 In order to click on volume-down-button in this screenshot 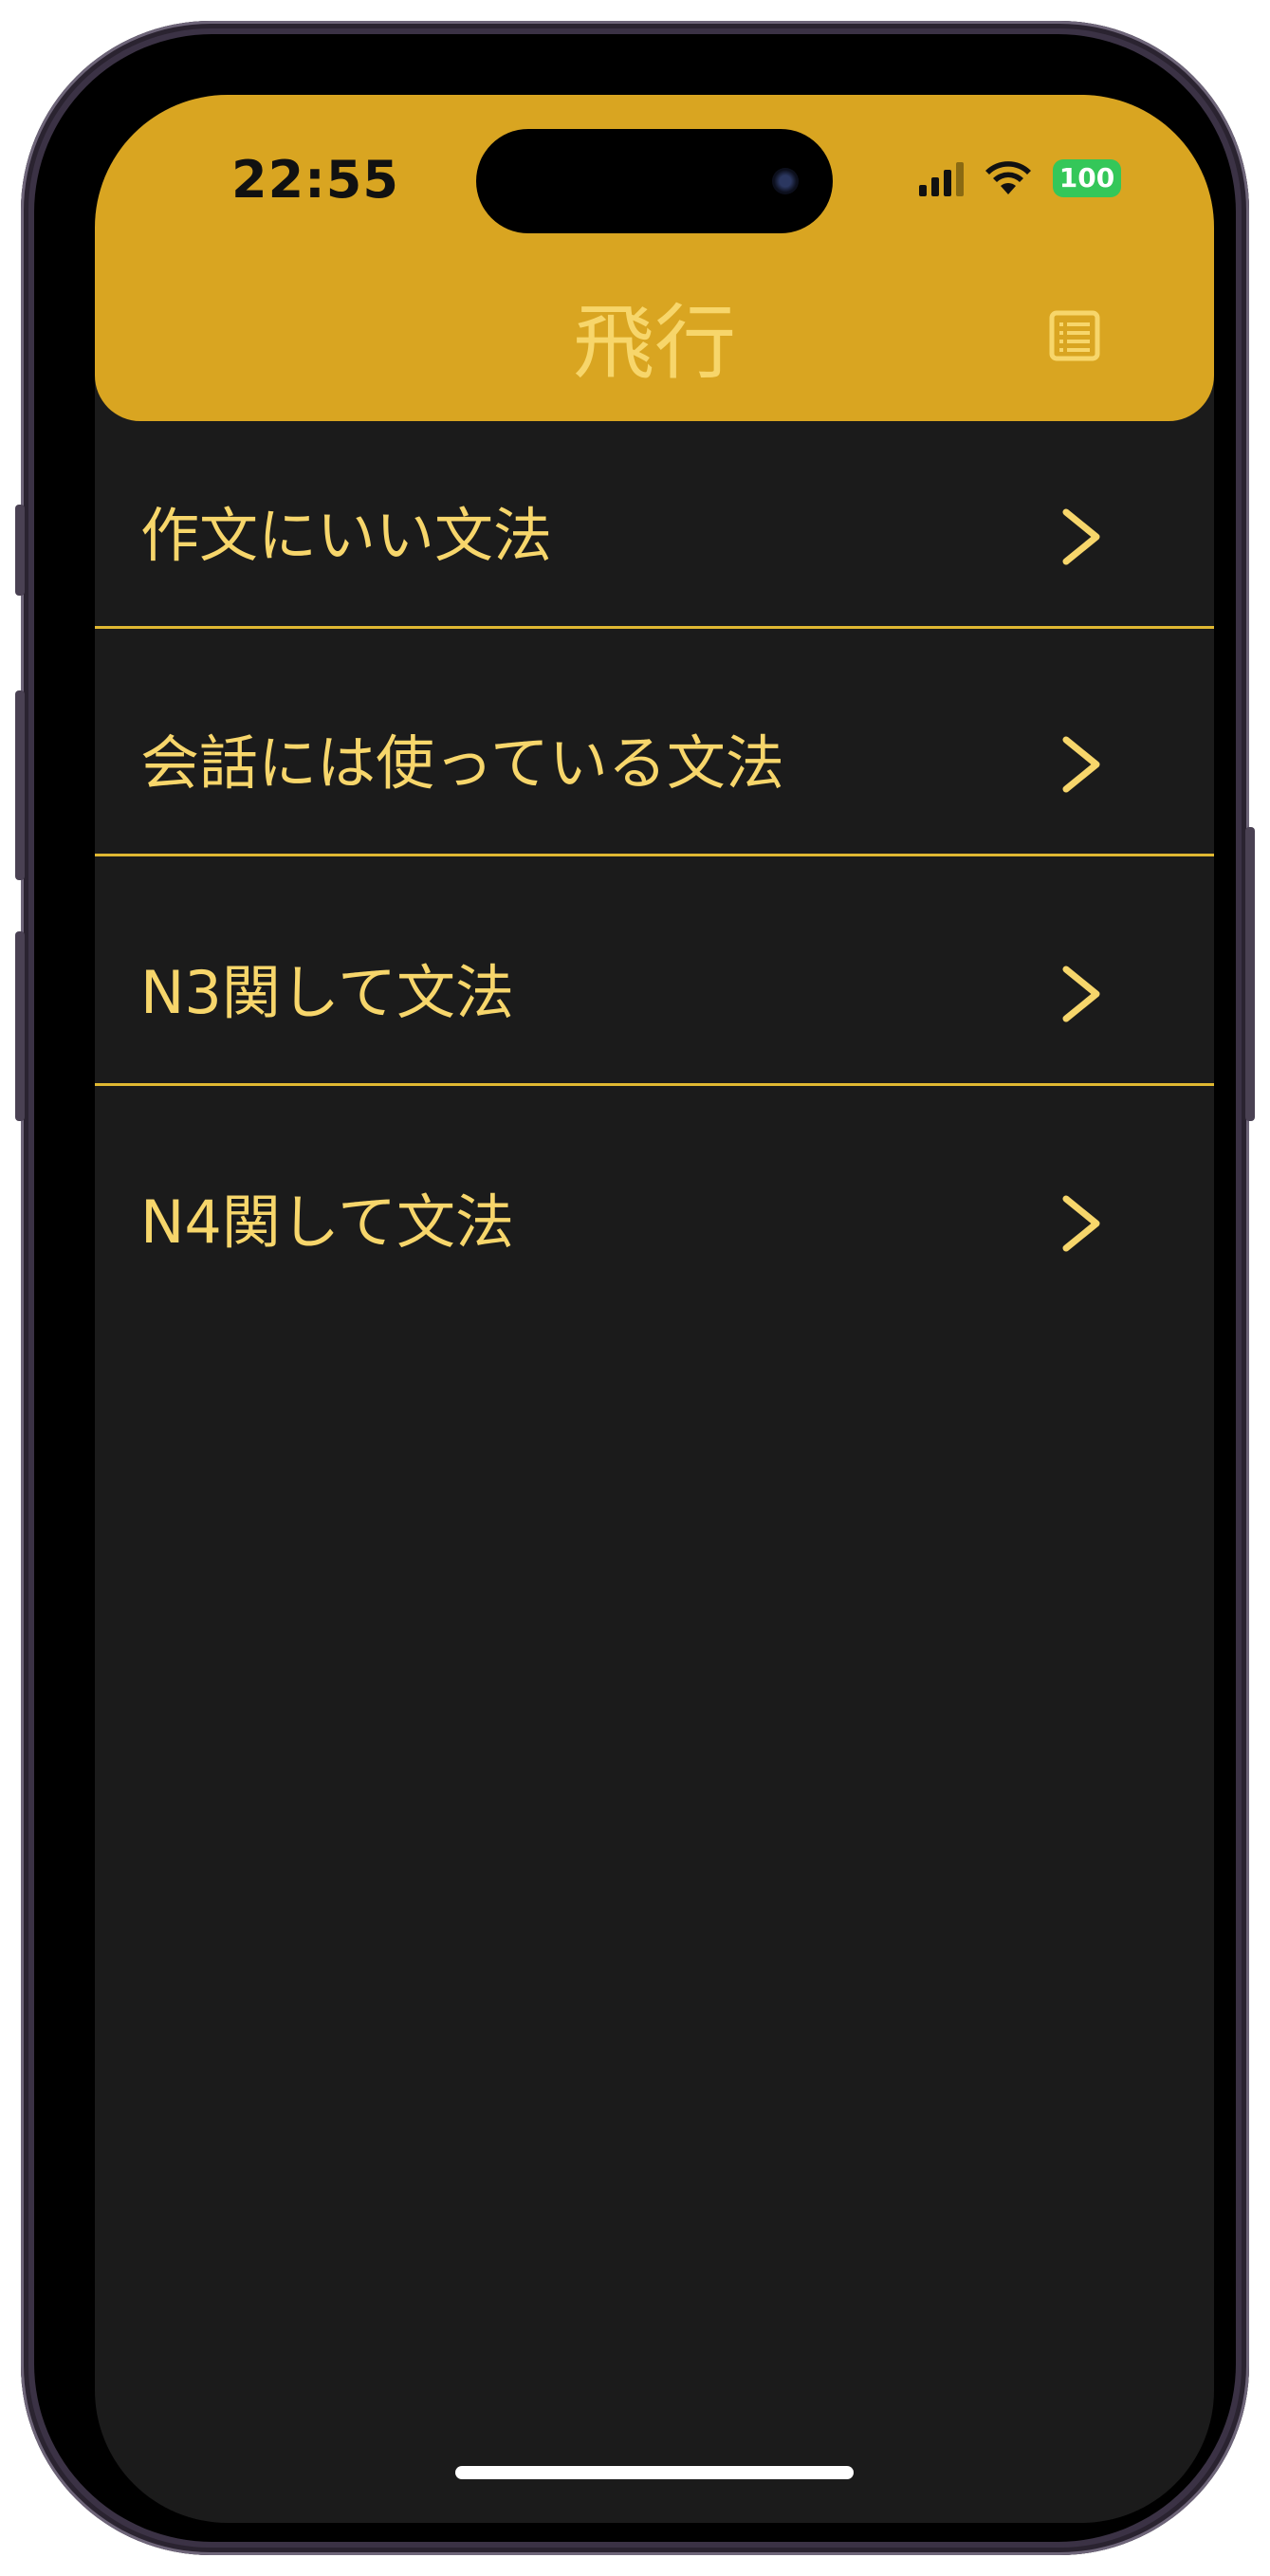, I will do `click(20, 1026)`.